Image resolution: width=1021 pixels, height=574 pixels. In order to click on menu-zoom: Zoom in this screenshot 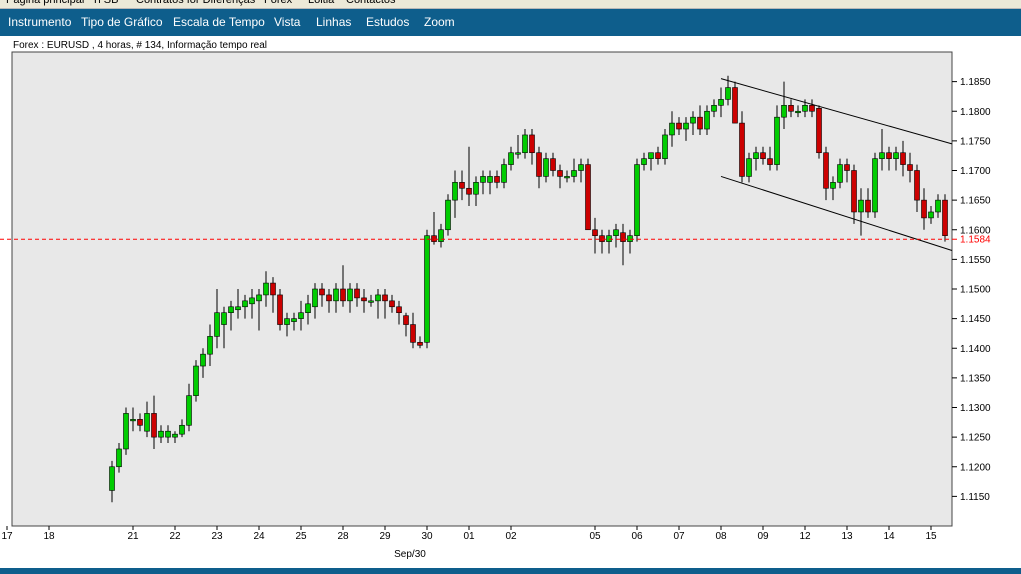, I will do `click(439, 22)`.